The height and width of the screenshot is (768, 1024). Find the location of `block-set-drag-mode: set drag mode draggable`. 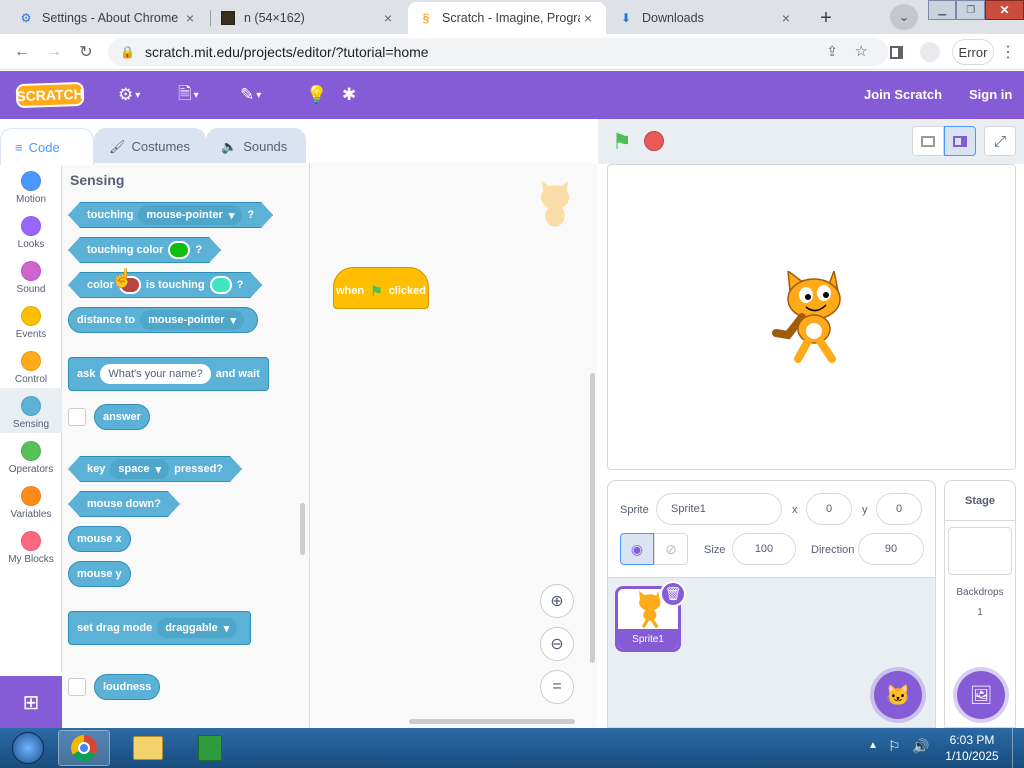

block-set-drag-mode: set drag mode draggable is located at coordinates (160, 628).